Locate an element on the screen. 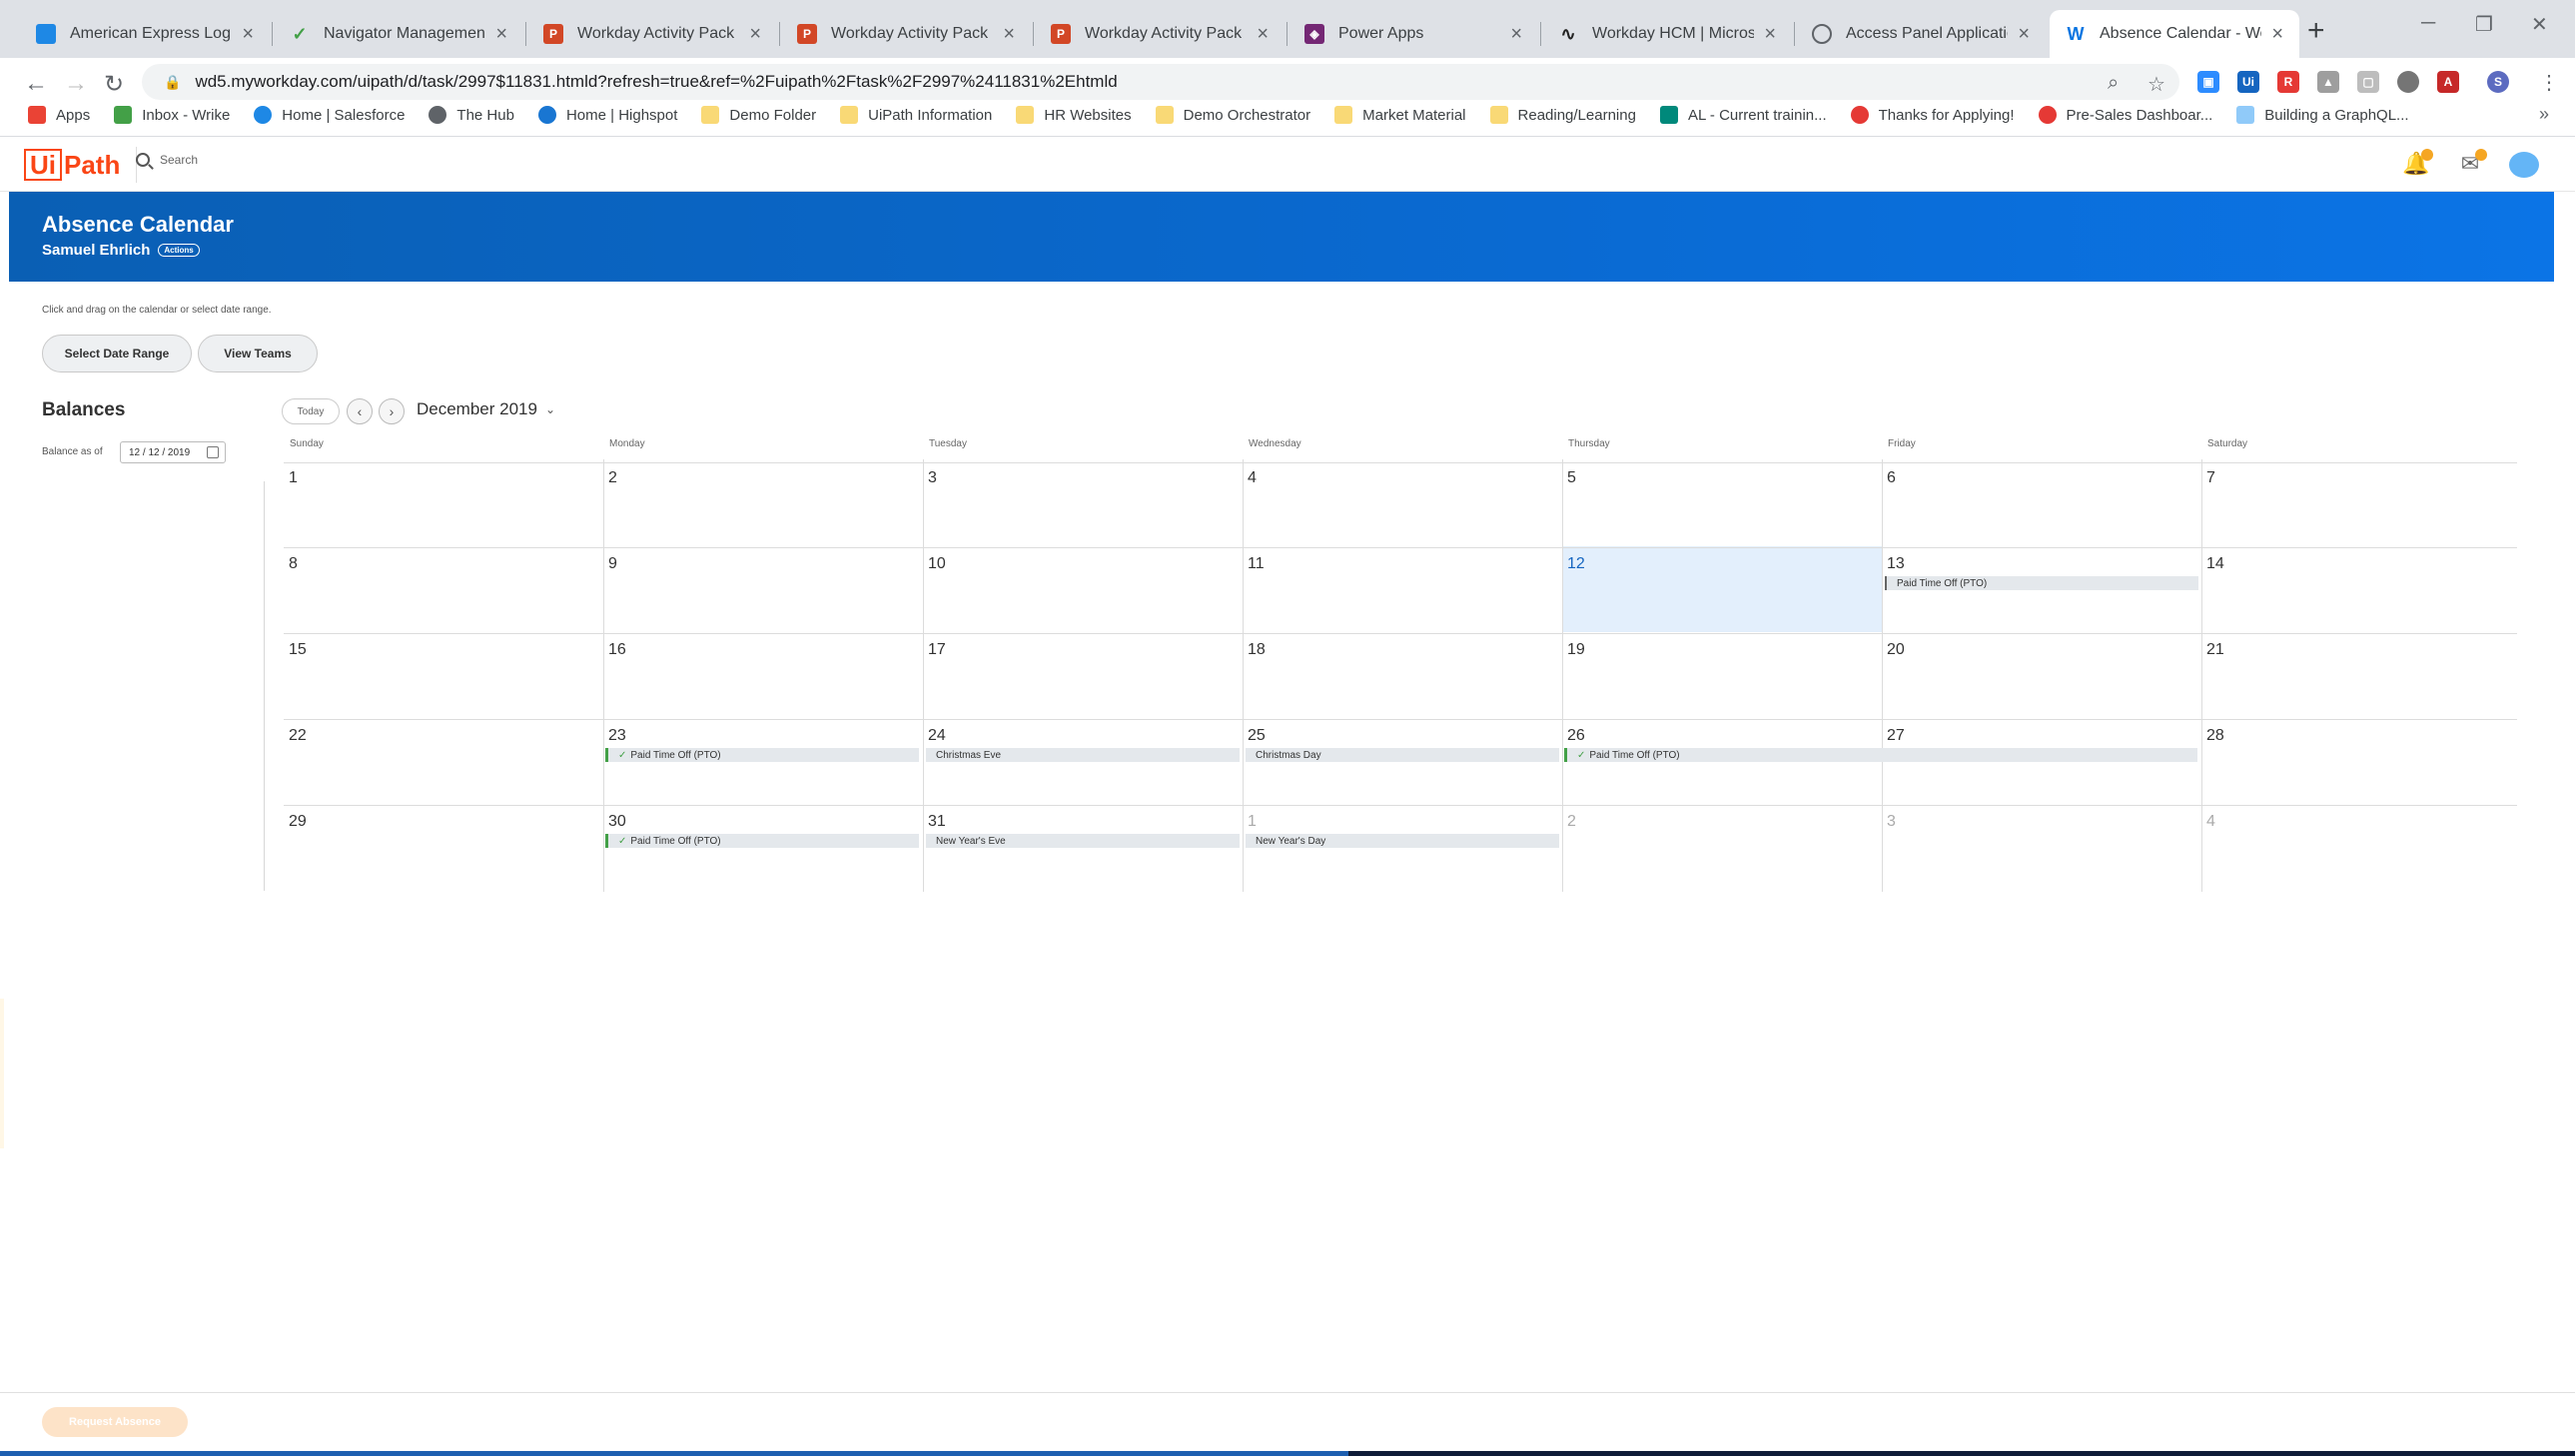 The image size is (2575, 1456). red-extension-icon: R is located at coordinates (2288, 82).